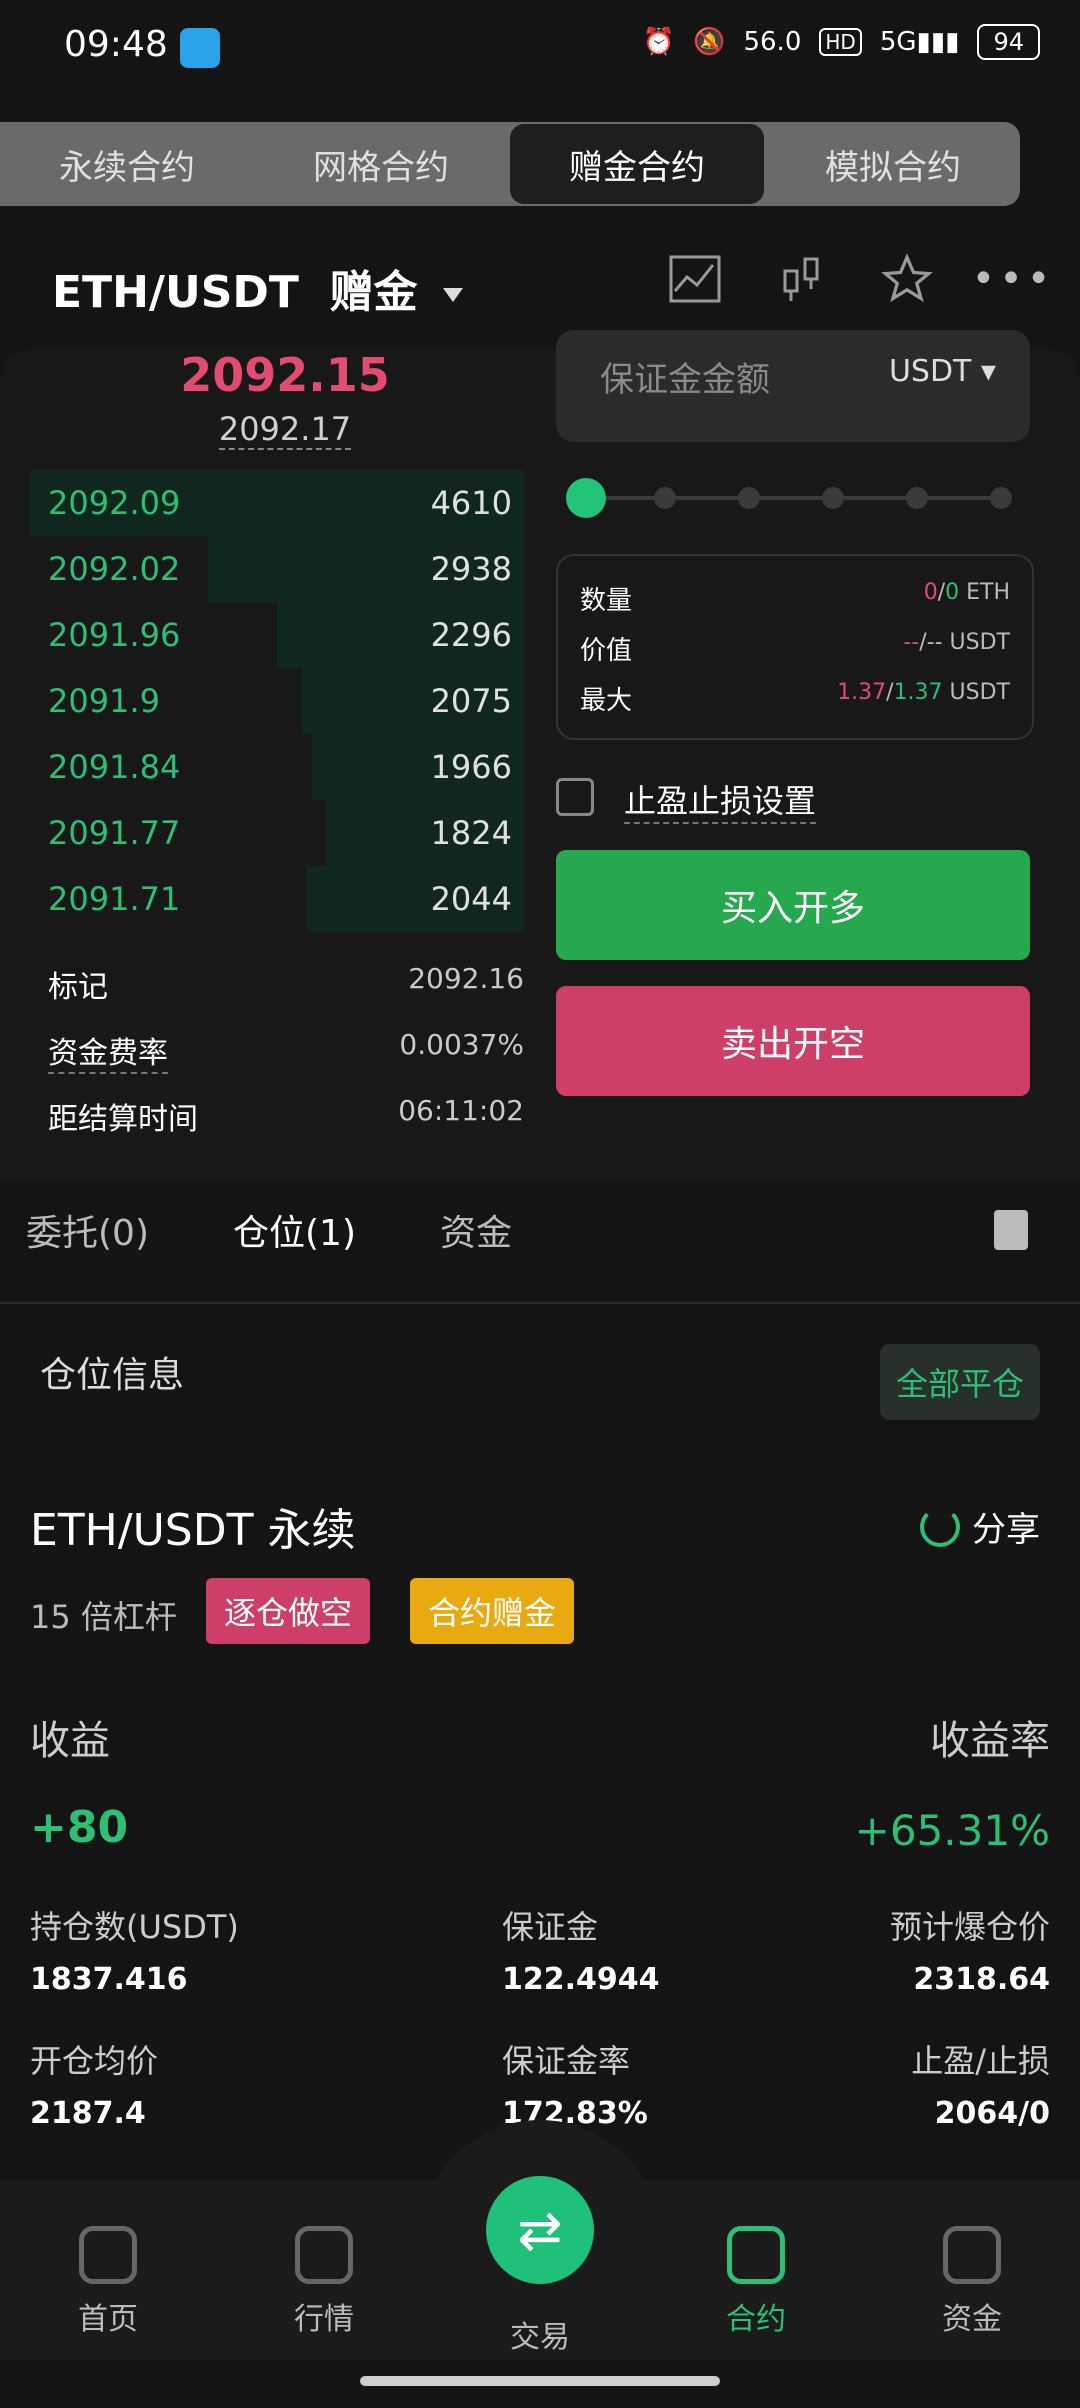  What do you see at coordinates (940, 1526) in the screenshot?
I see `refresh-share-icon` at bounding box center [940, 1526].